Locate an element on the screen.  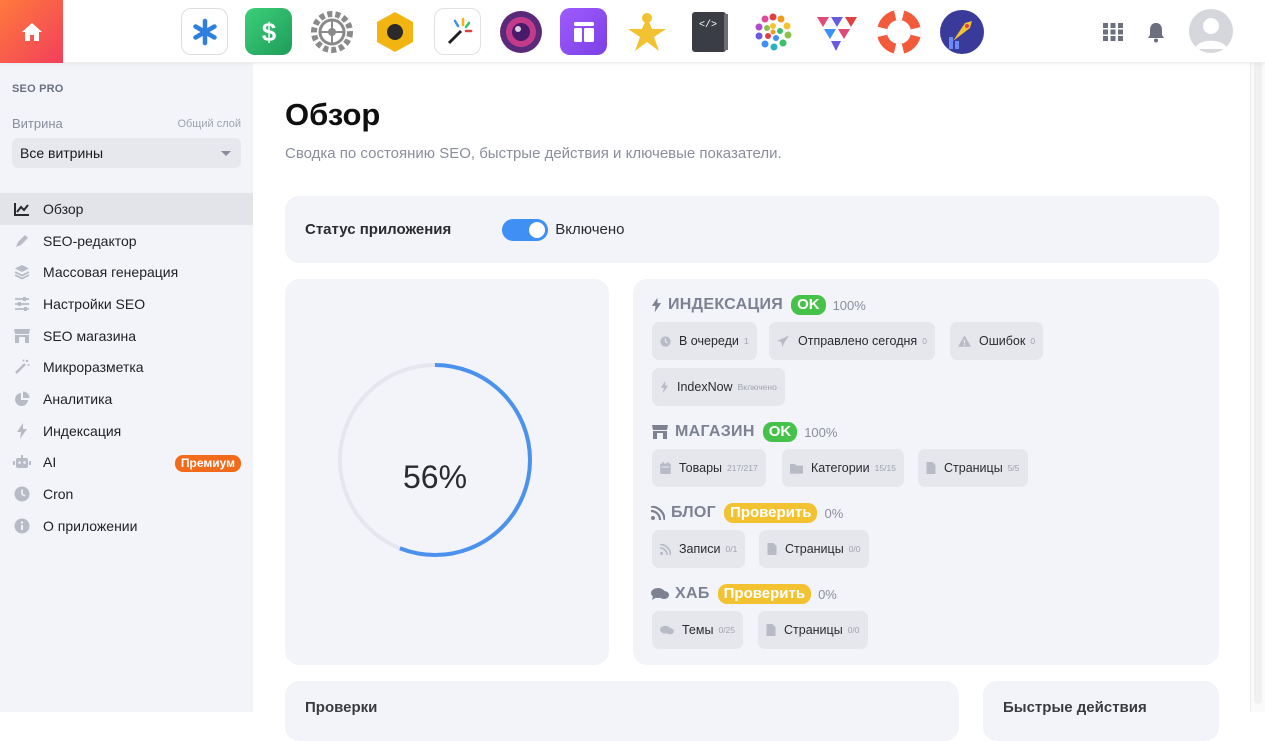
sidebar-item-analytics: Аналитика is located at coordinates (126, 399).